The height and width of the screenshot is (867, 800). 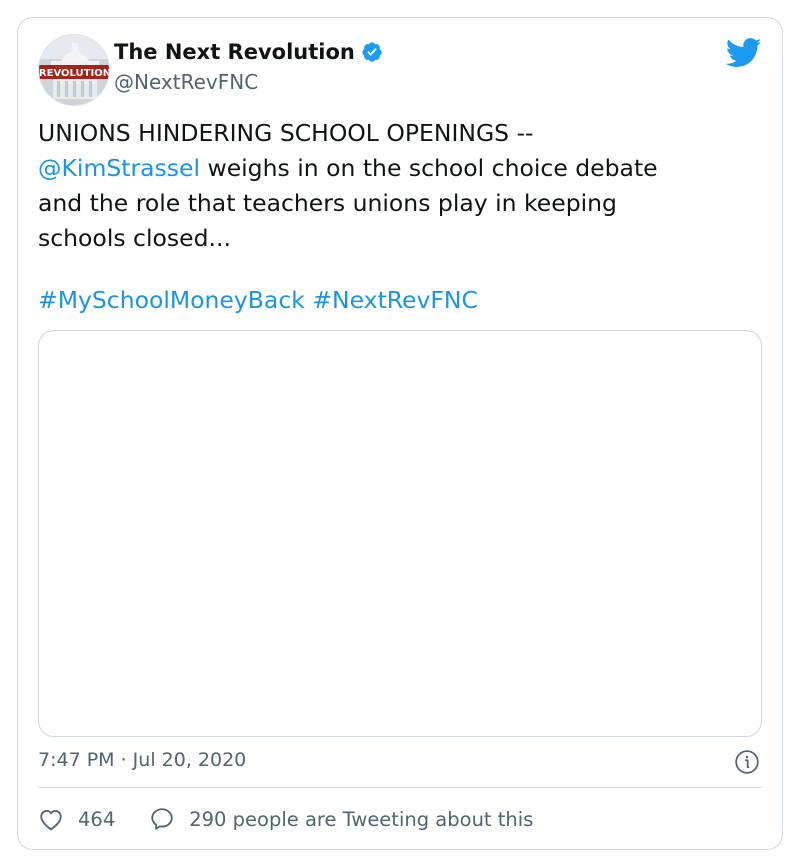 What do you see at coordinates (234, 52) in the screenshot?
I see `author-name-text: The Next Revolution` at bounding box center [234, 52].